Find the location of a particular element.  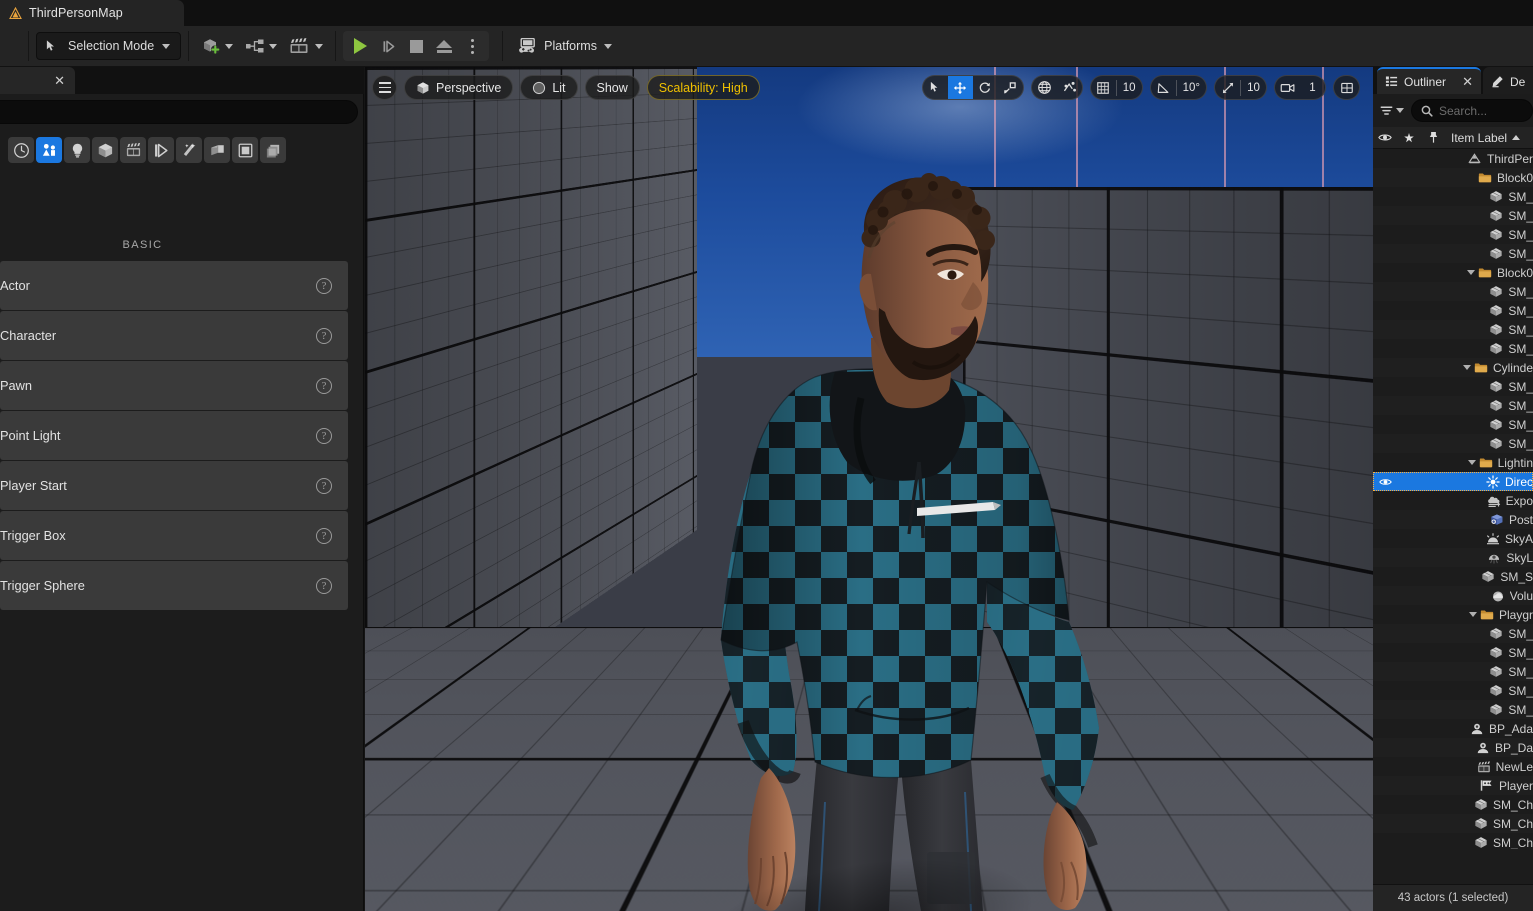

list-item: Trigger Sphere ? is located at coordinates (174, 585).